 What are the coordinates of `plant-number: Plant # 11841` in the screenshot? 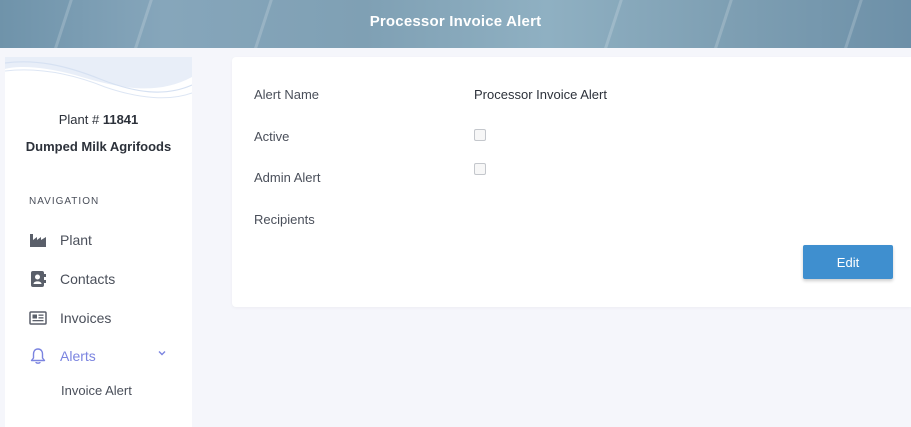 It's located at (98, 119).